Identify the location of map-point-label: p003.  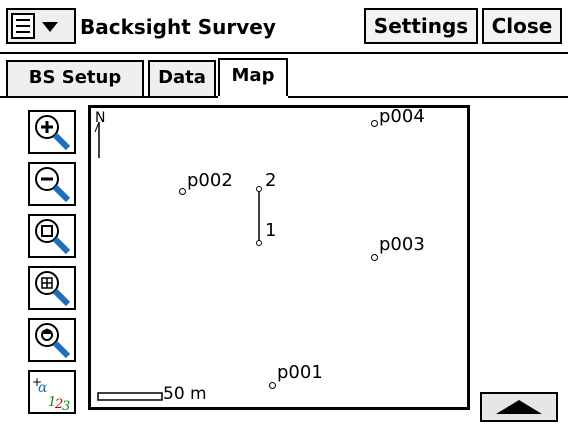
(402, 244).